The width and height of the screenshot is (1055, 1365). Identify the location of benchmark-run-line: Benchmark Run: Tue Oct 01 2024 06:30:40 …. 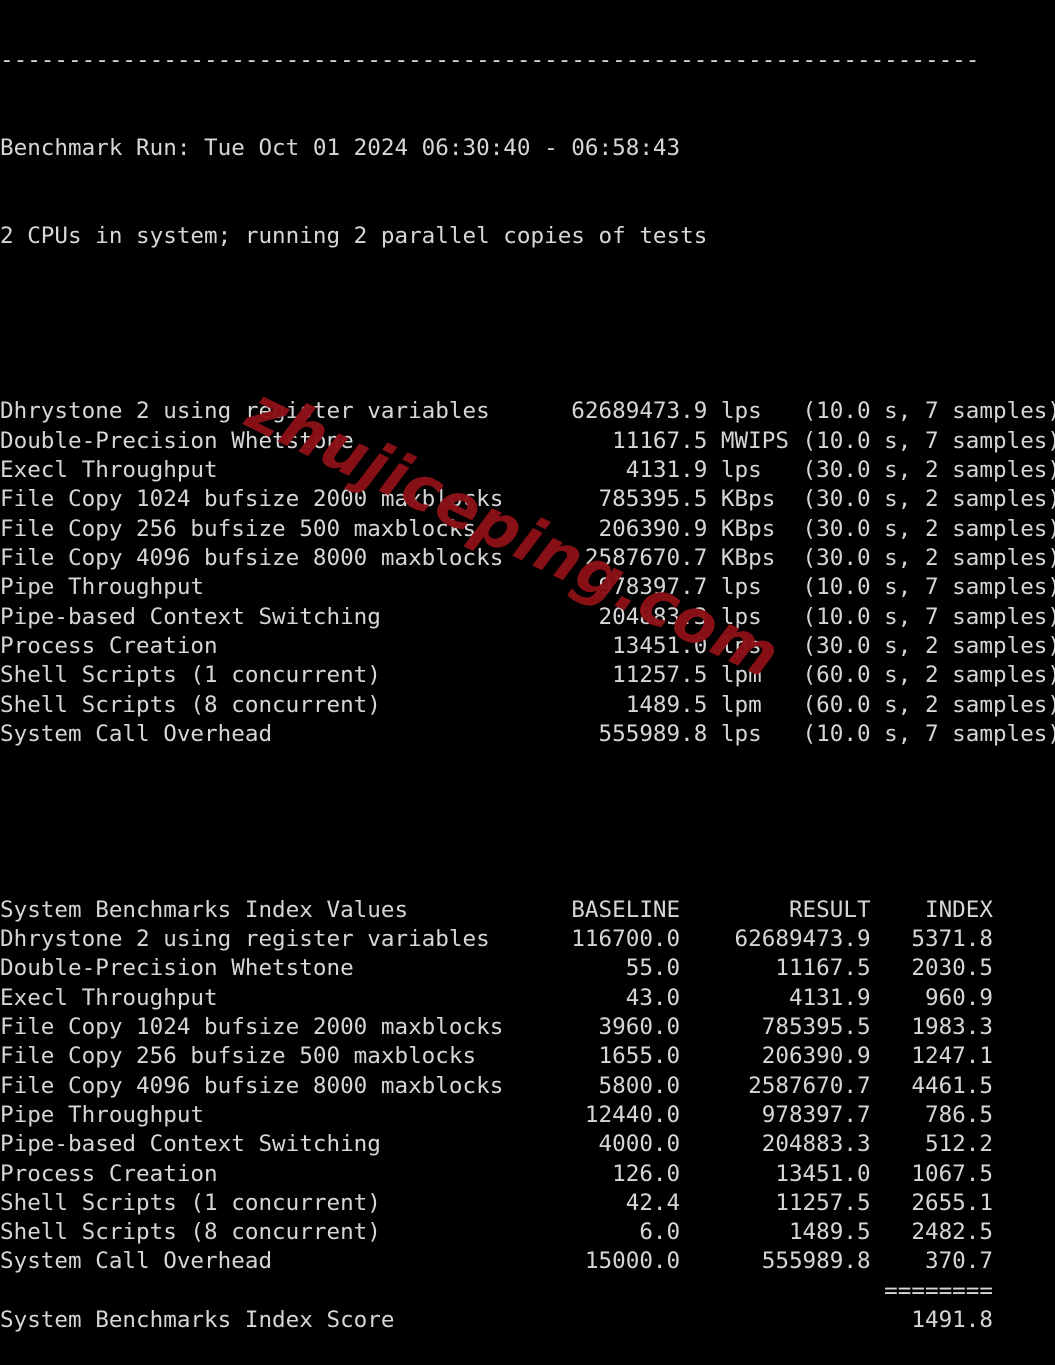
(340, 147).